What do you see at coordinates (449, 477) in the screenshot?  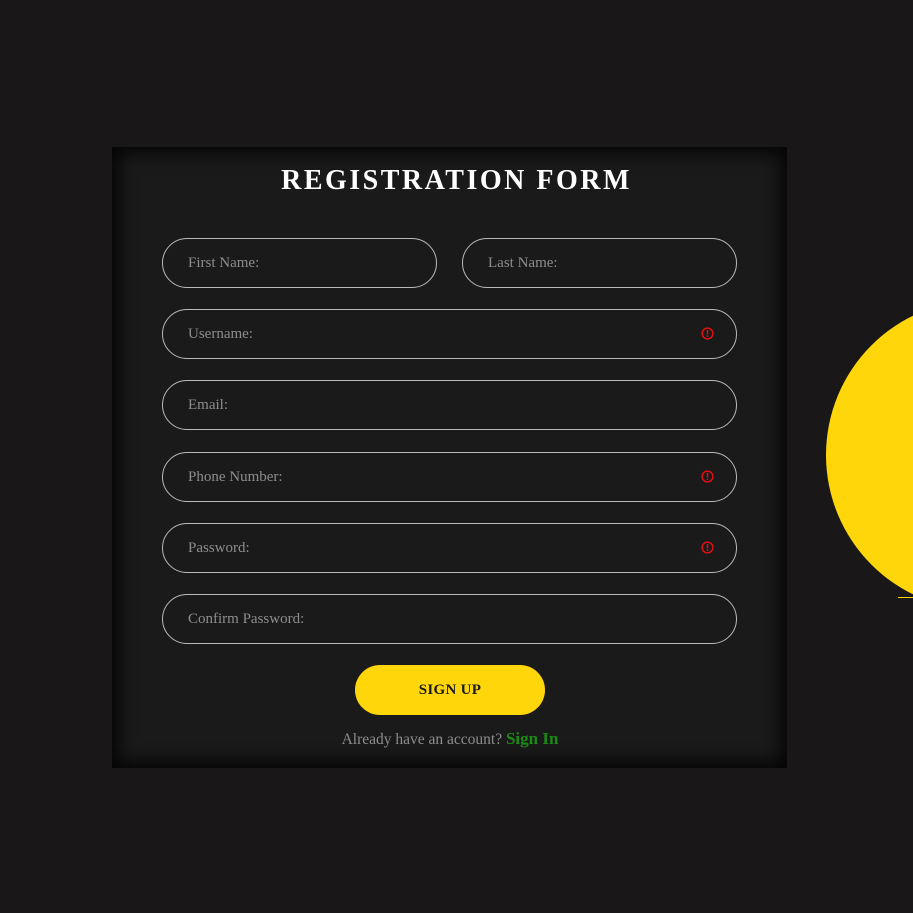 I see `phone-number-field: Phone Number:` at bounding box center [449, 477].